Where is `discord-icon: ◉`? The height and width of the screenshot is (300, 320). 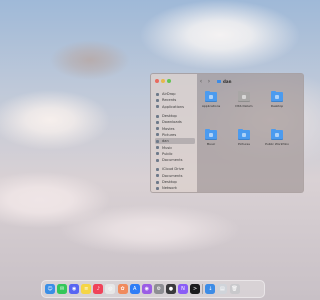 discord-icon: ◉ is located at coordinates (74, 289).